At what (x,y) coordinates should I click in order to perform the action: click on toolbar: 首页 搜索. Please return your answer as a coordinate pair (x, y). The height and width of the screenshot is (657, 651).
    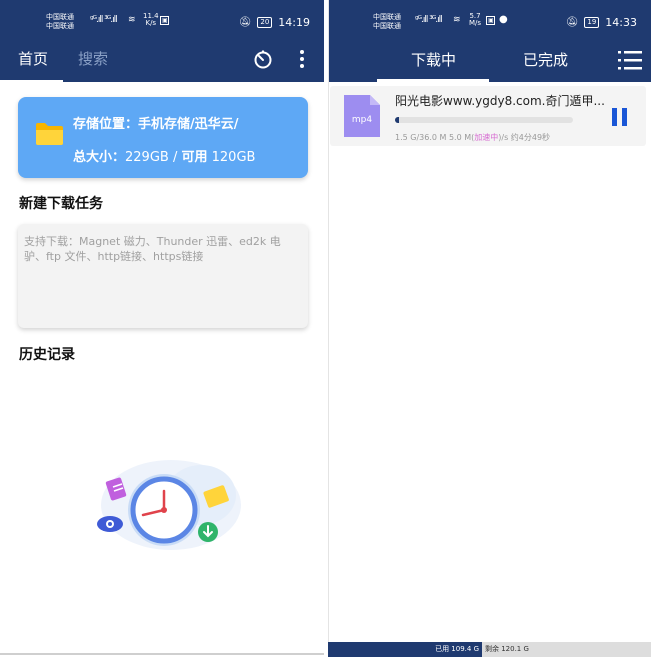
    Looking at the image, I should click on (162, 59).